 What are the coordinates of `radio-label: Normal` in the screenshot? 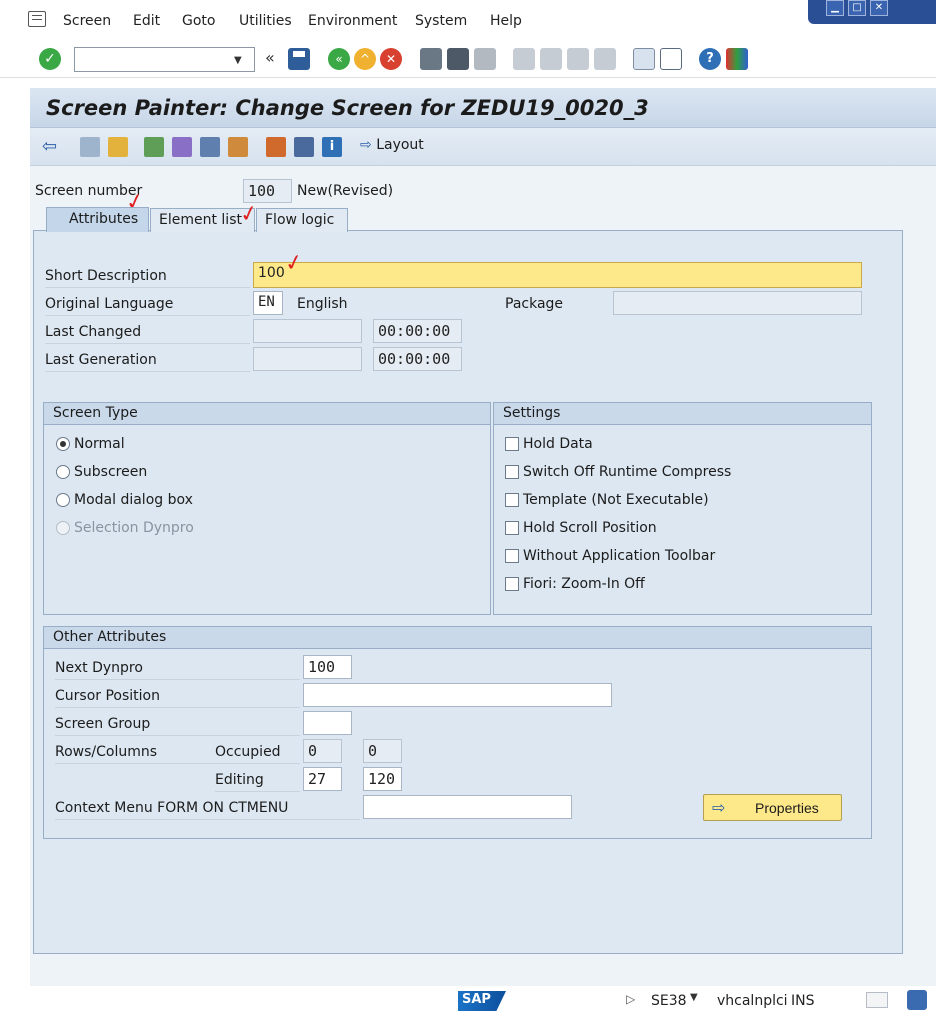 It's located at (99, 444).